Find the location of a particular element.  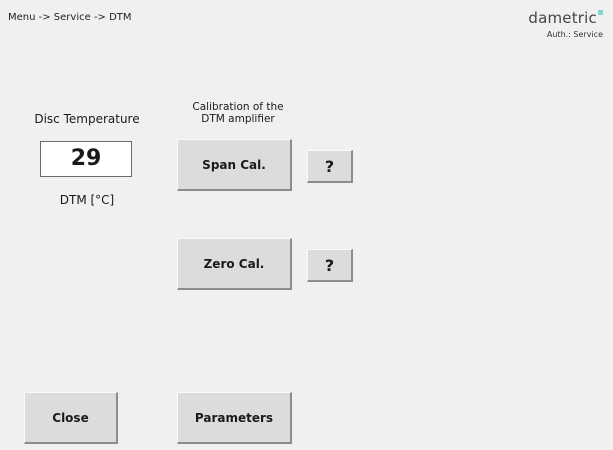

zero-cal-help-button: ? is located at coordinates (330, 265).